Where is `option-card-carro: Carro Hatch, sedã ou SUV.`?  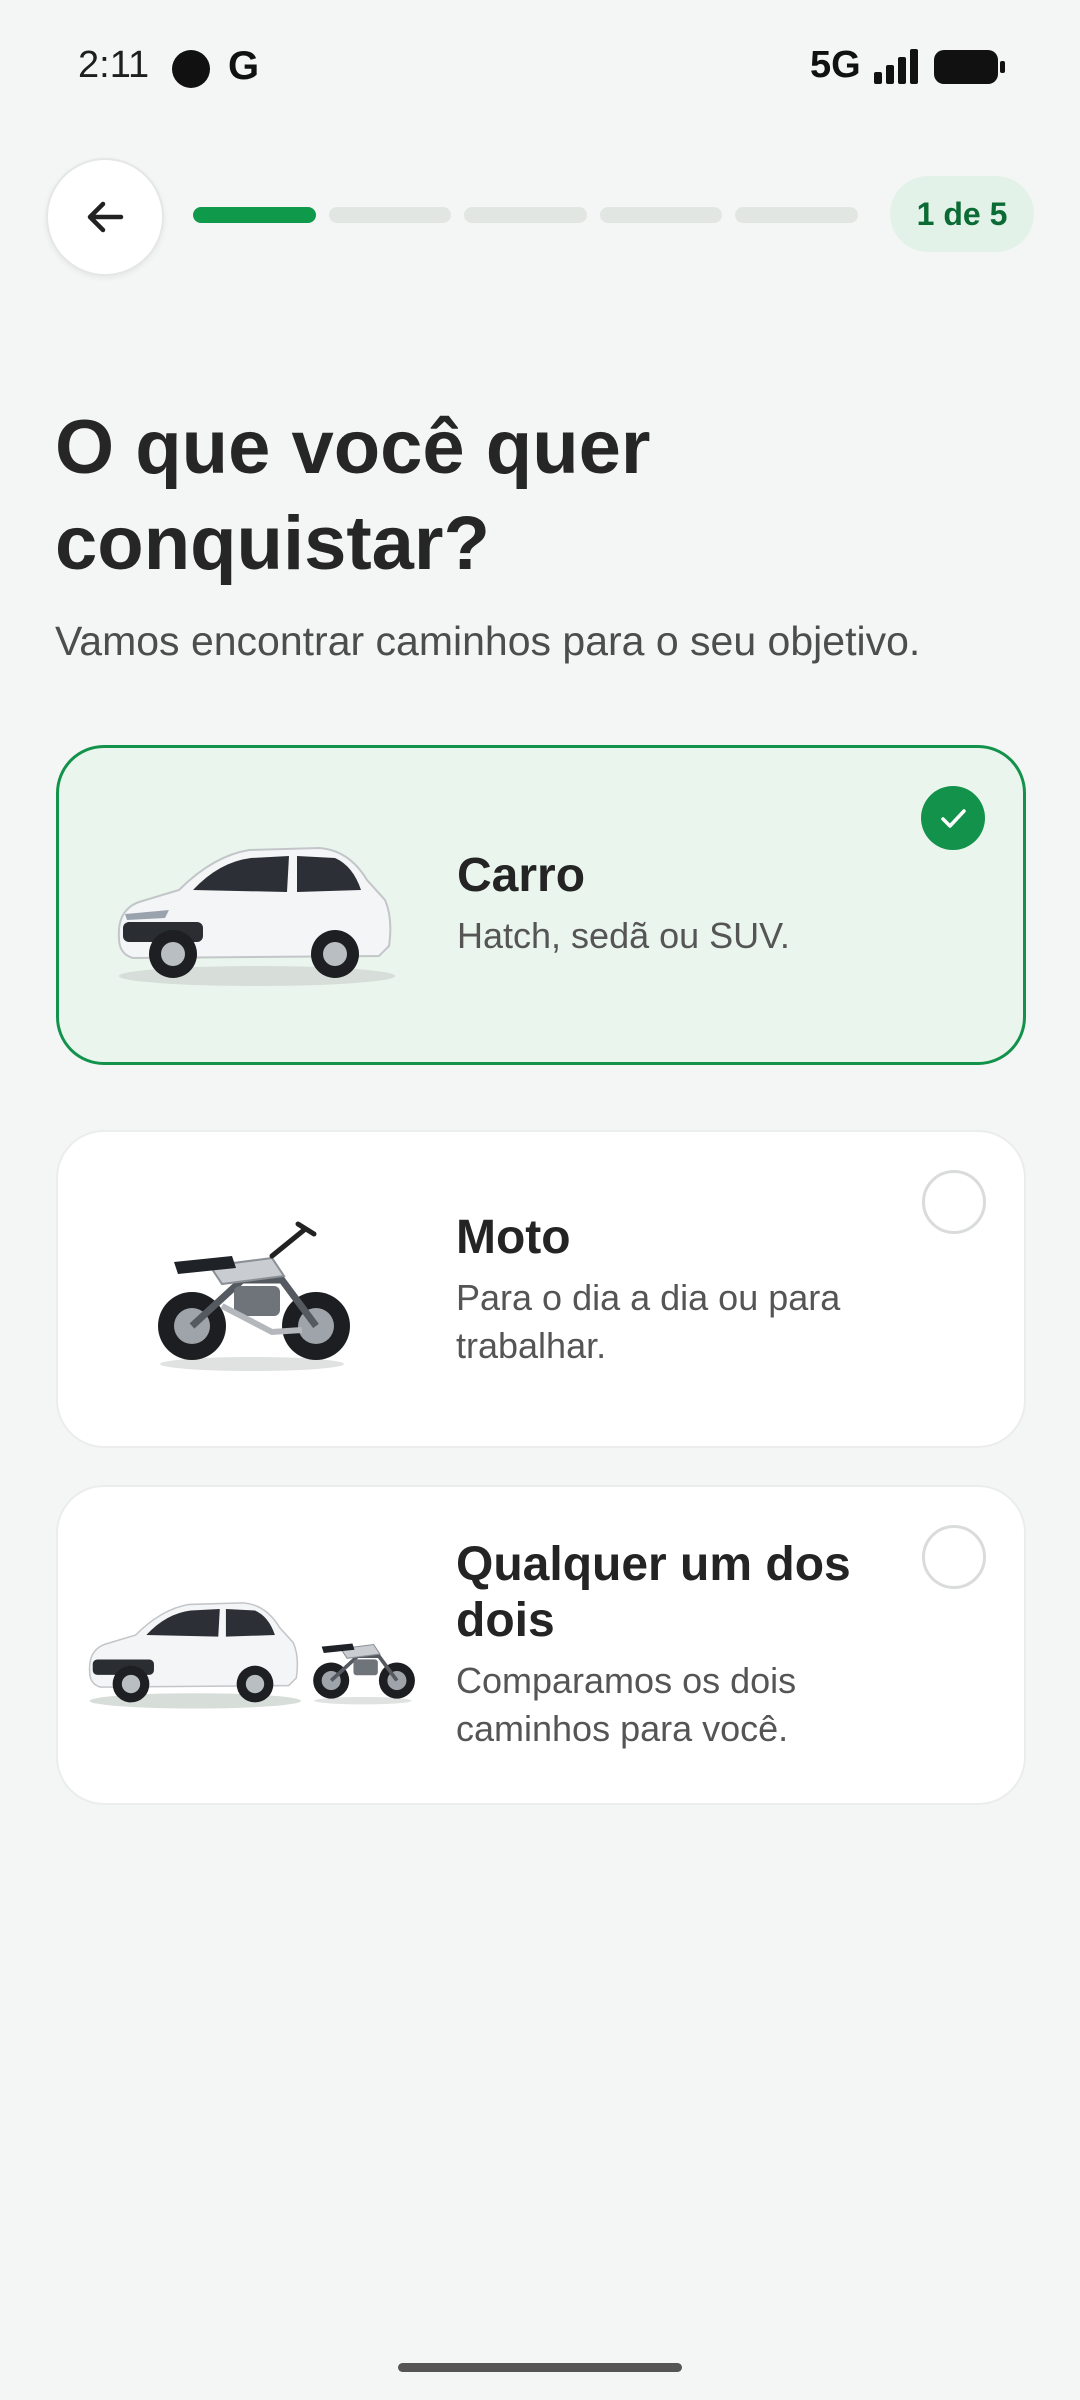
option-card-carro: Carro Hatch, sedã ou SUV. is located at coordinates (541, 905).